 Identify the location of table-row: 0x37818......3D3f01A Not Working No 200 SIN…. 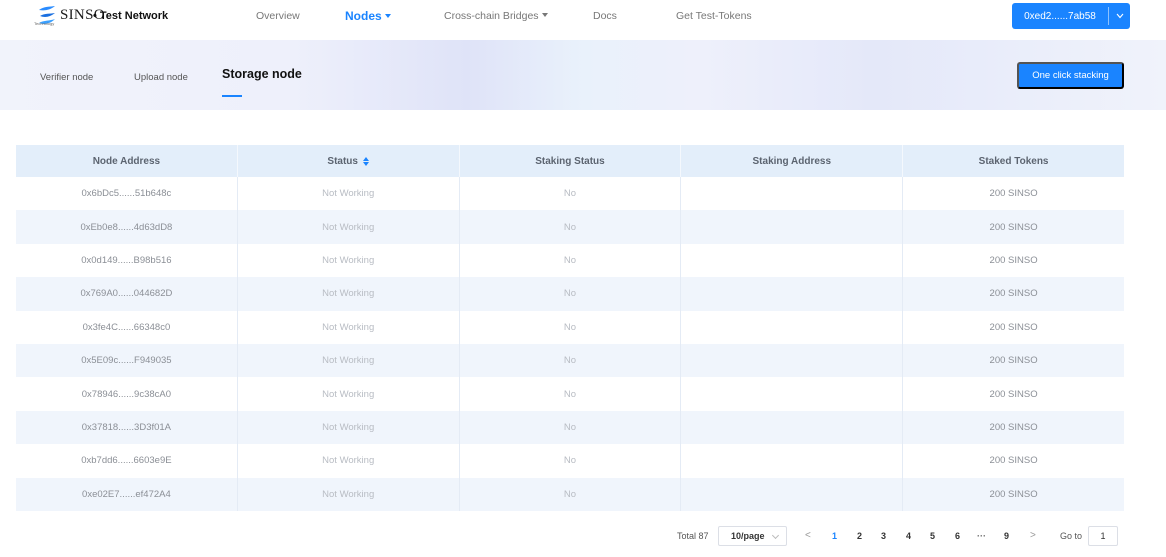
(570, 427).